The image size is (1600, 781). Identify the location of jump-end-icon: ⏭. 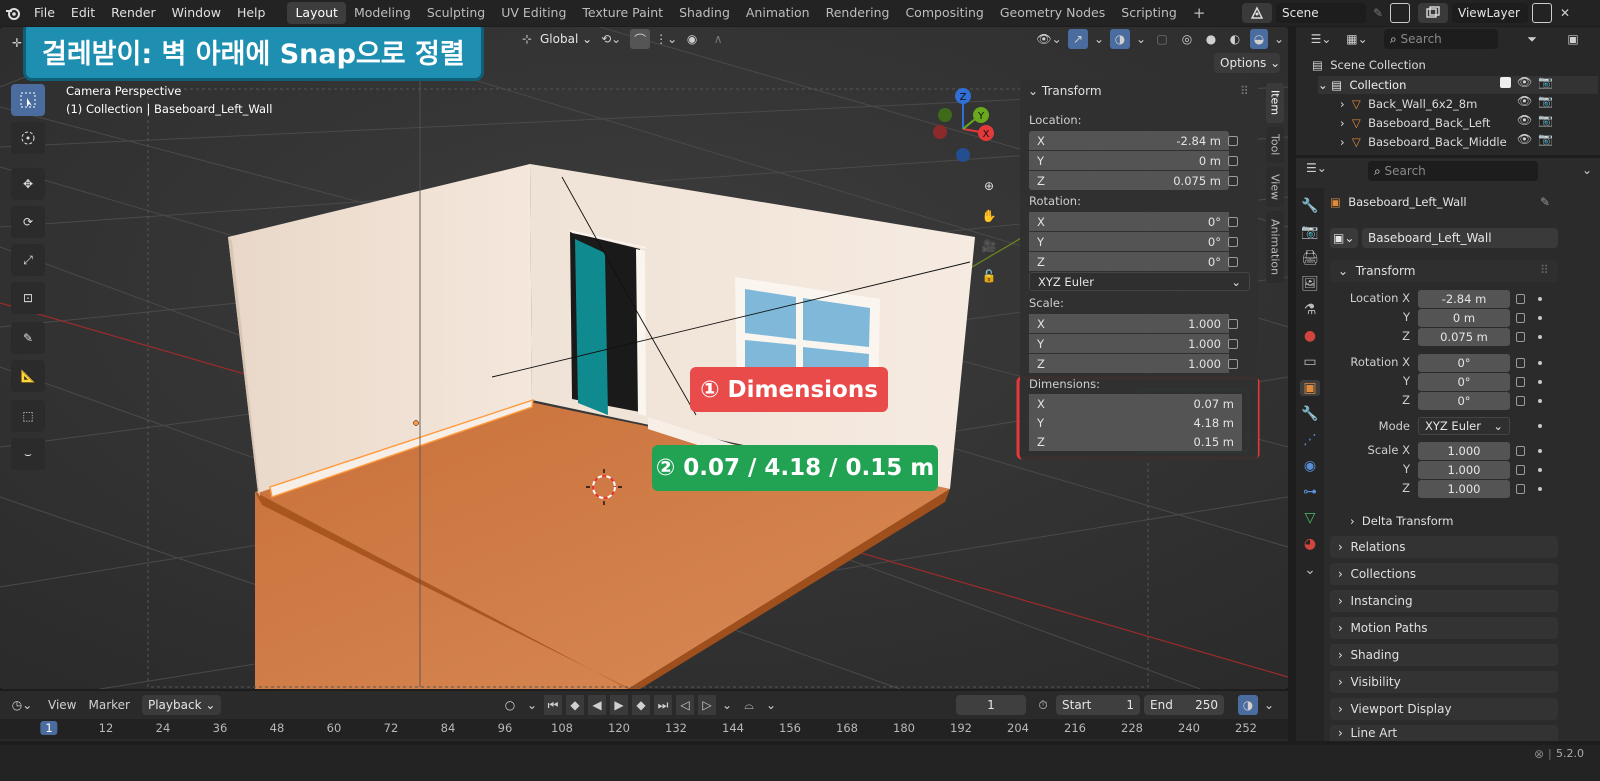
(663, 705).